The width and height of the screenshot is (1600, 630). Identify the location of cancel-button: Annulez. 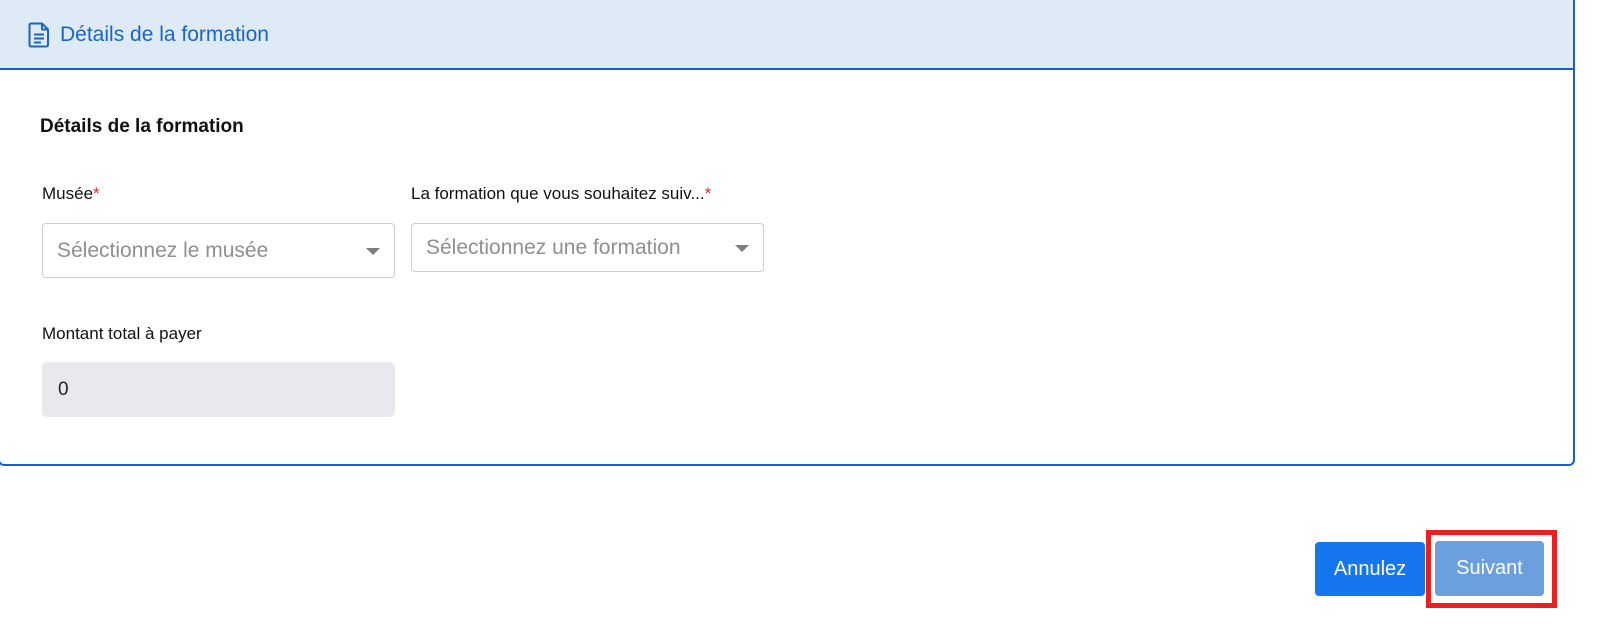
(1370, 569).